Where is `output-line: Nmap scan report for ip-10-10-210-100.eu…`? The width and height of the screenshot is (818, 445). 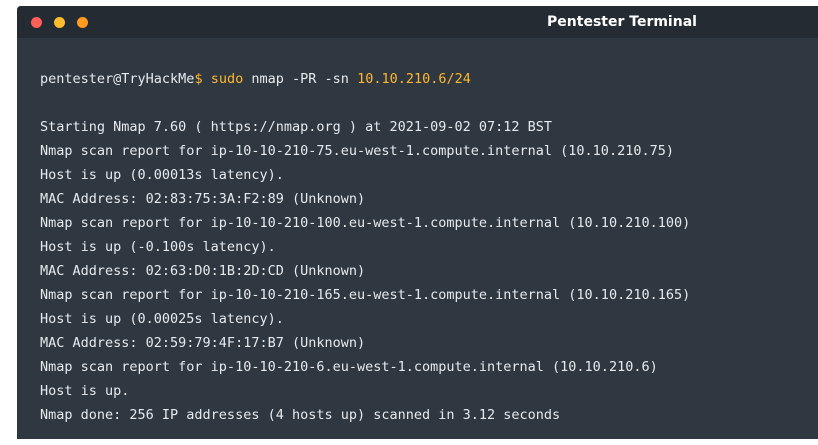 output-line: Nmap scan report for ip-10-10-210-100.eu… is located at coordinates (365, 223).